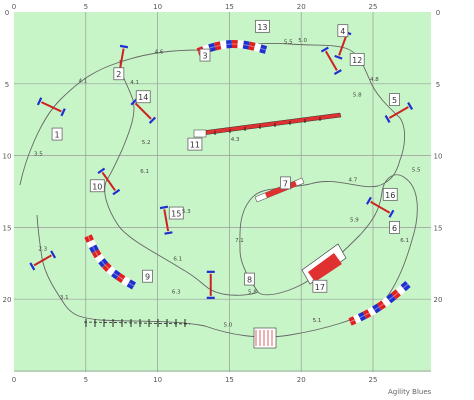  I want to click on distance-label: 3.1, so click(64, 298).